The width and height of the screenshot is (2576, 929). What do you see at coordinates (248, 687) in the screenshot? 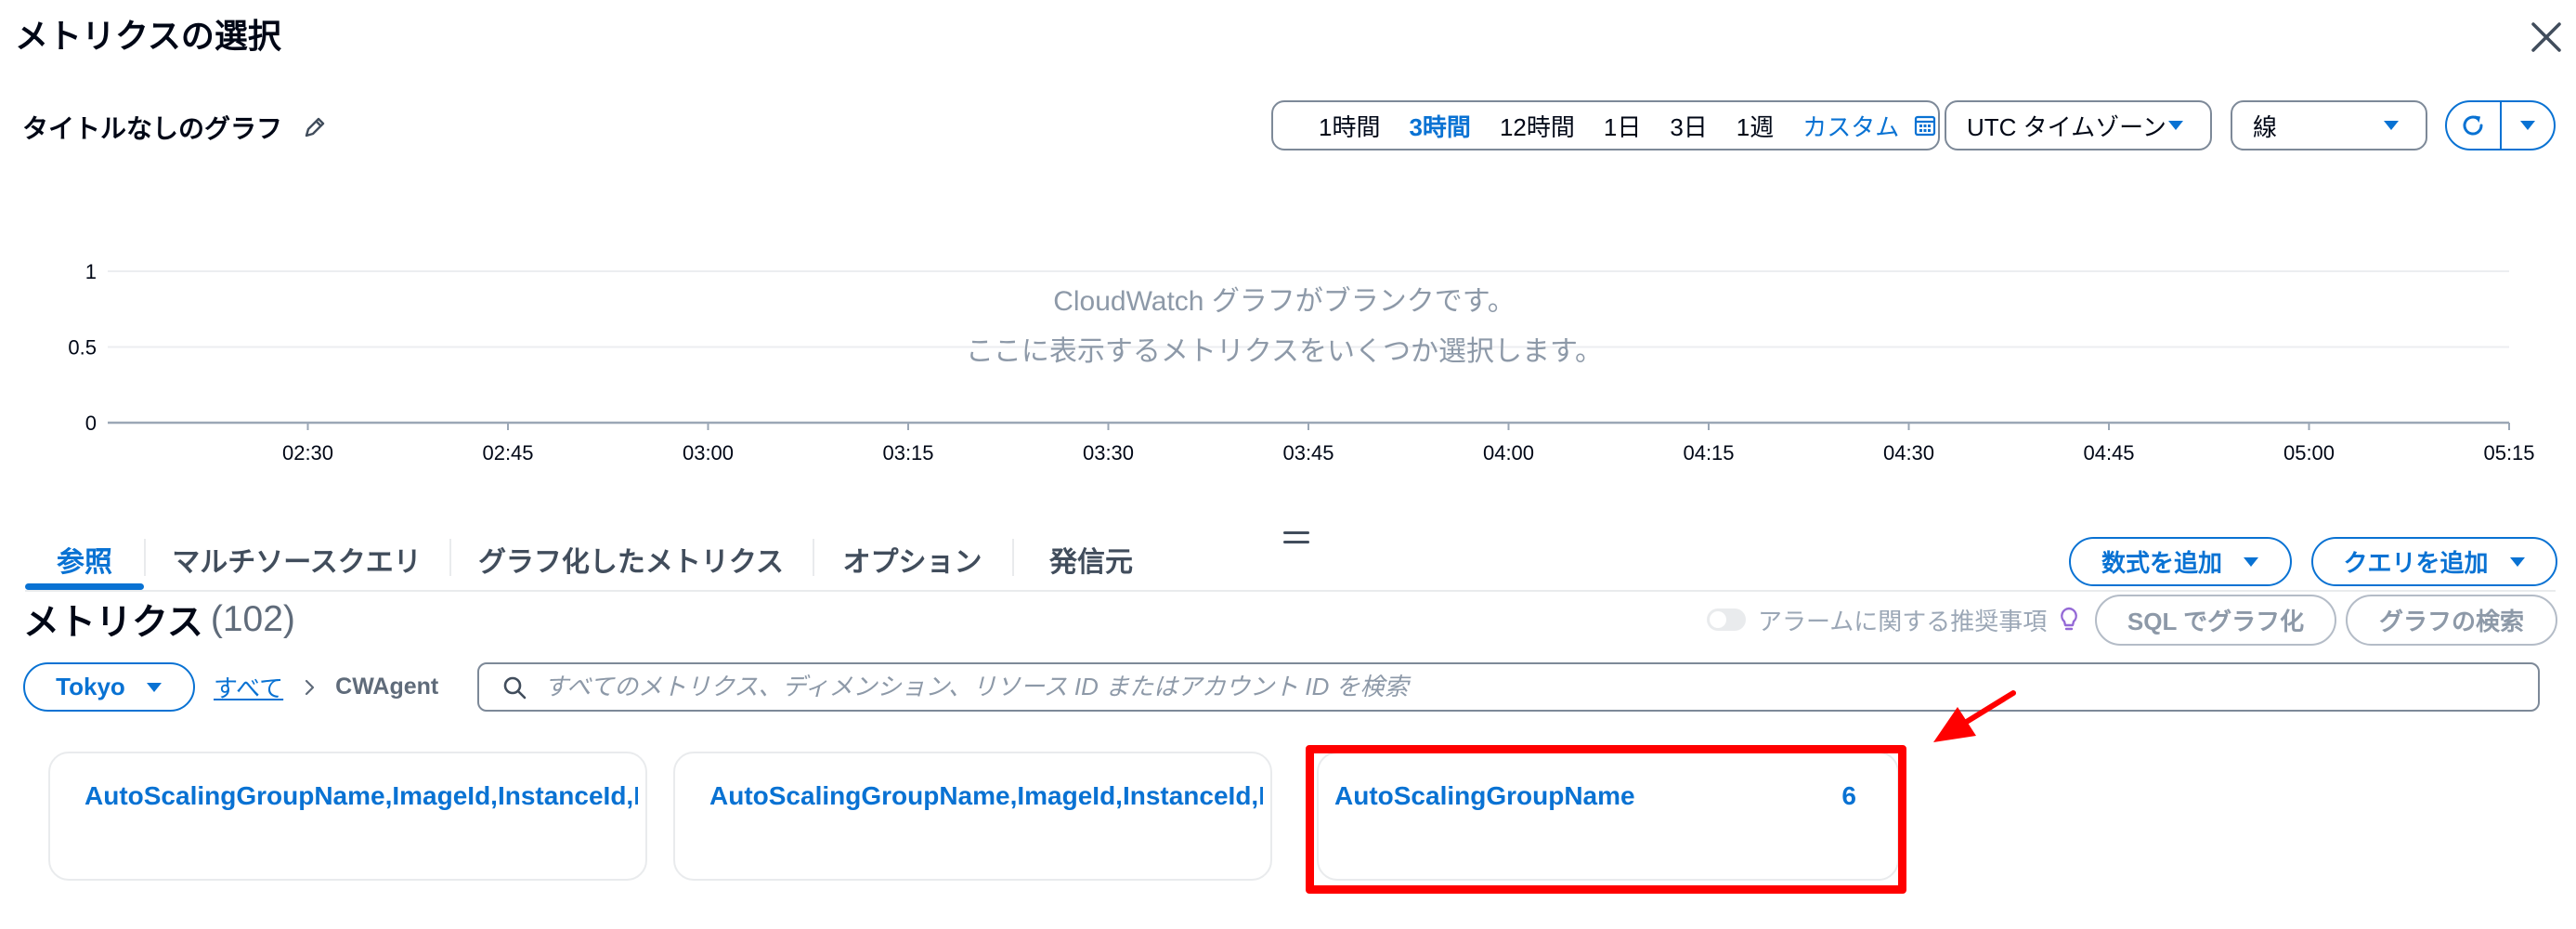
I see `breadcrumb-all-link: すべて` at bounding box center [248, 687].